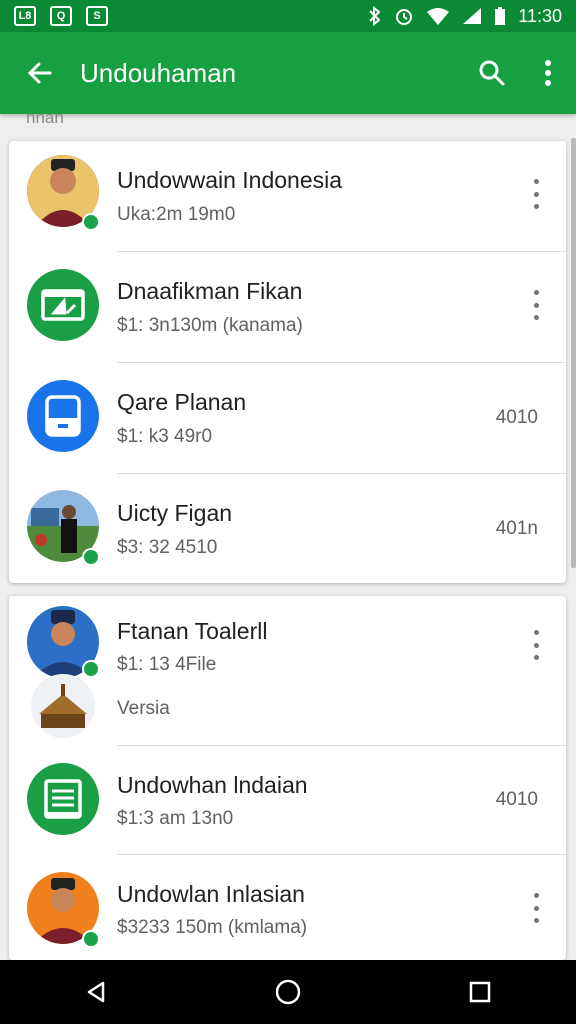 This screenshot has height=1024, width=576. I want to click on building-photo-icon, so click(63, 706).